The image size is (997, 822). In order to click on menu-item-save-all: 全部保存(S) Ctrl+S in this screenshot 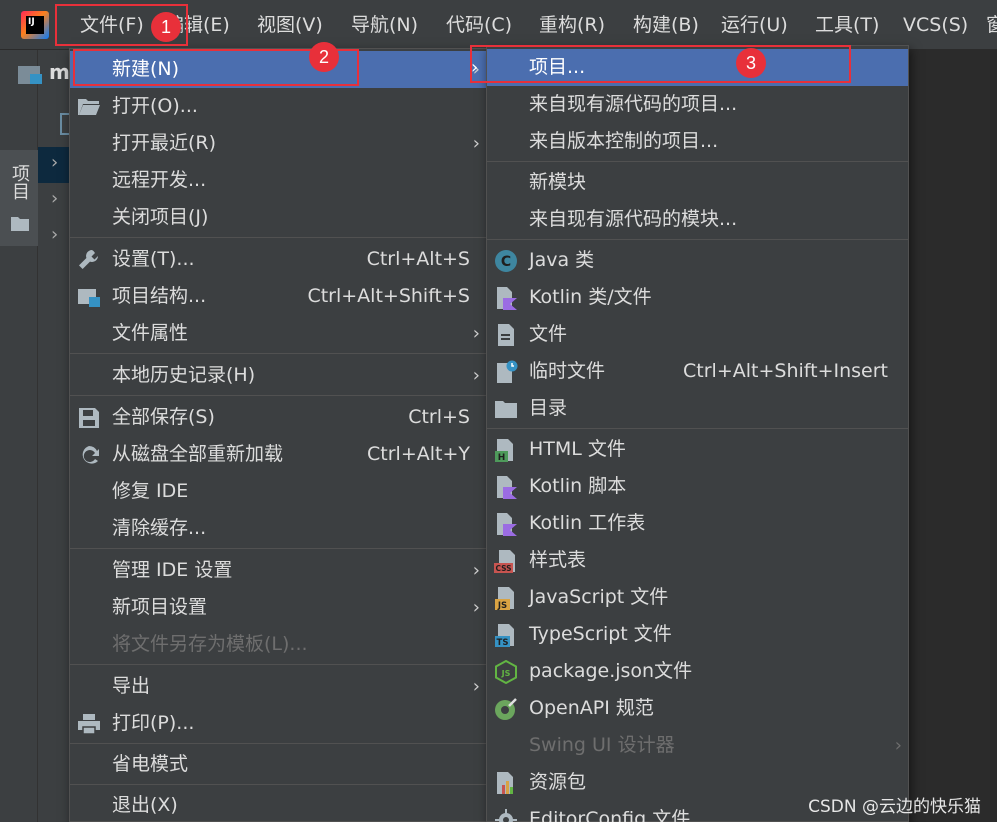, I will do `click(278, 417)`.